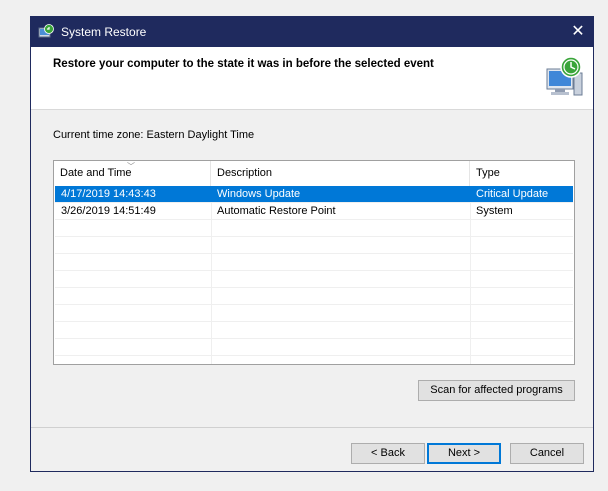  Describe the element at coordinates (547, 453) in the screenshot. I see `cancel-button: Cancel` at that location.